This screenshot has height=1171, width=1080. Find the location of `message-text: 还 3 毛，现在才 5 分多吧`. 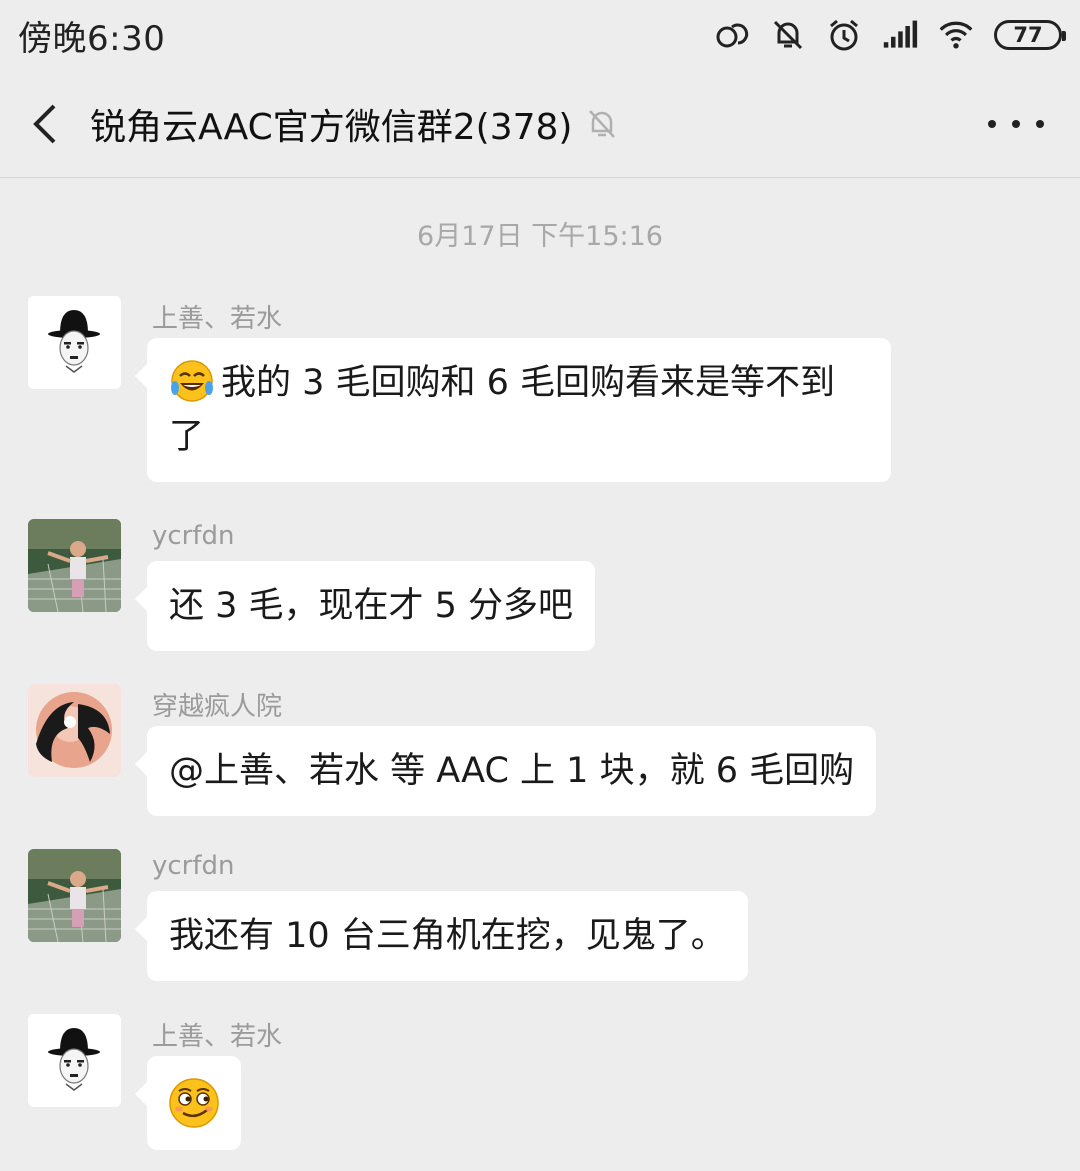

message-text: 还 3 毛，现在才 5 分多吧 is located at coordinates (371, 606).